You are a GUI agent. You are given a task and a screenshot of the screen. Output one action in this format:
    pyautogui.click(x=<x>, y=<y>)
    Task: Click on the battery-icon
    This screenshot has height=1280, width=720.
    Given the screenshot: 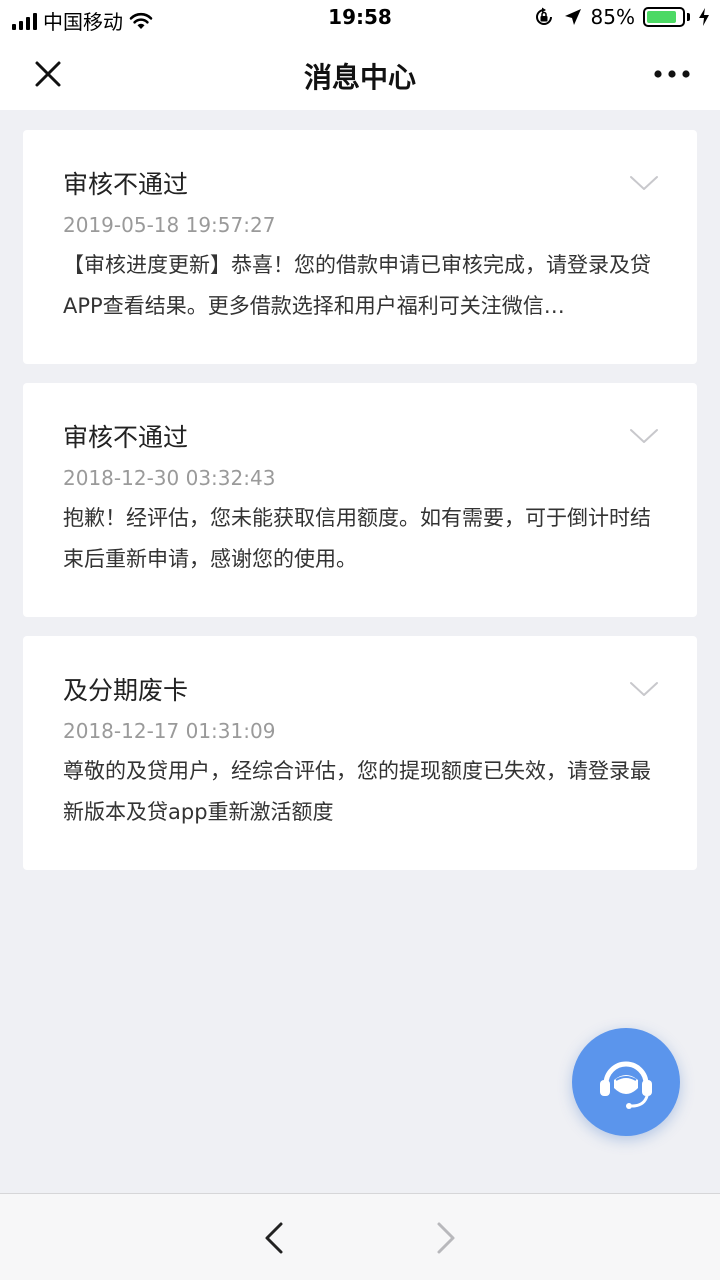 What is the action you would take?
    pyautogui.click(x=664, y=17)
    